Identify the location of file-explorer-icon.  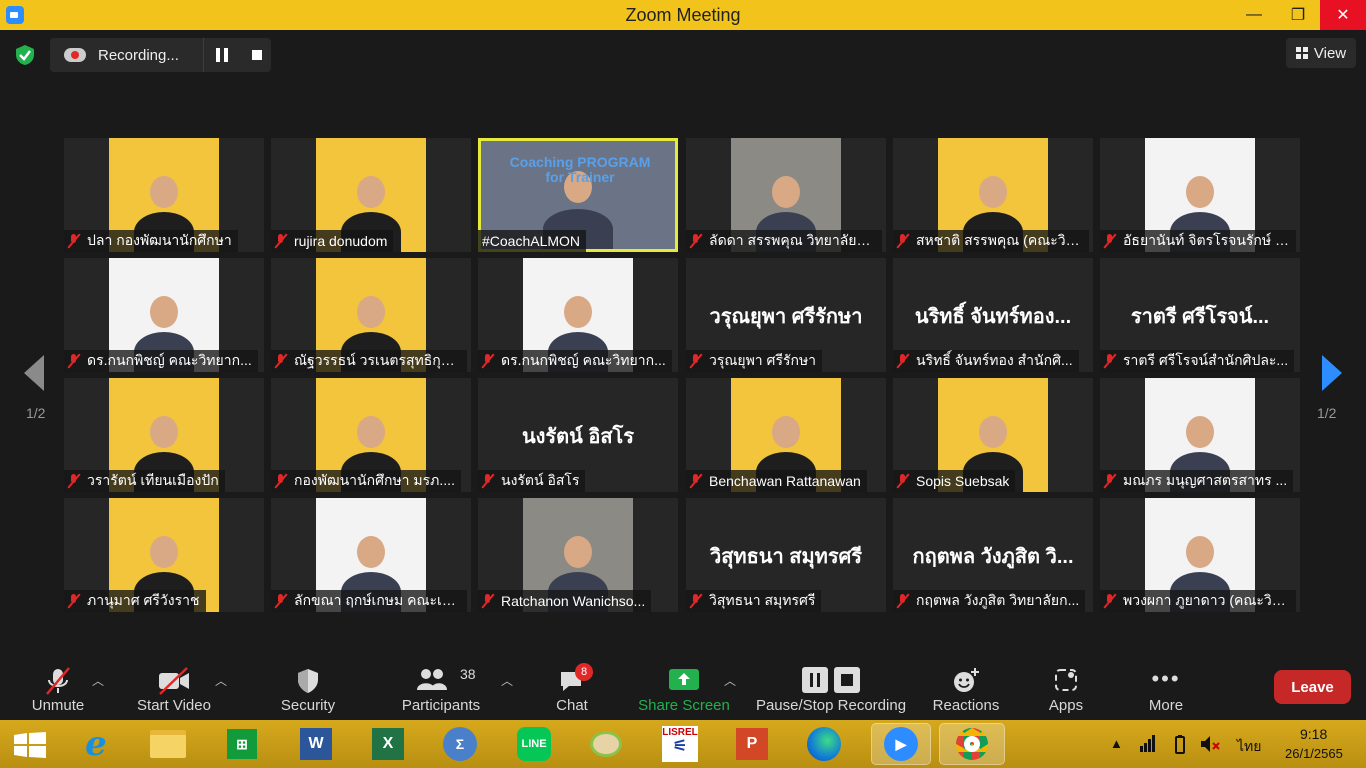
(168, 744).